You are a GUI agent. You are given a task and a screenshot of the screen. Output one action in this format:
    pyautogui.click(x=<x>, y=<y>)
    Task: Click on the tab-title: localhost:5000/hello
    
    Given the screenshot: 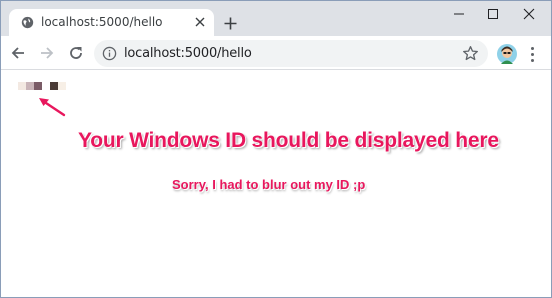 What is the action you would take?
    pyautogui.click(x=102, y=22)
    